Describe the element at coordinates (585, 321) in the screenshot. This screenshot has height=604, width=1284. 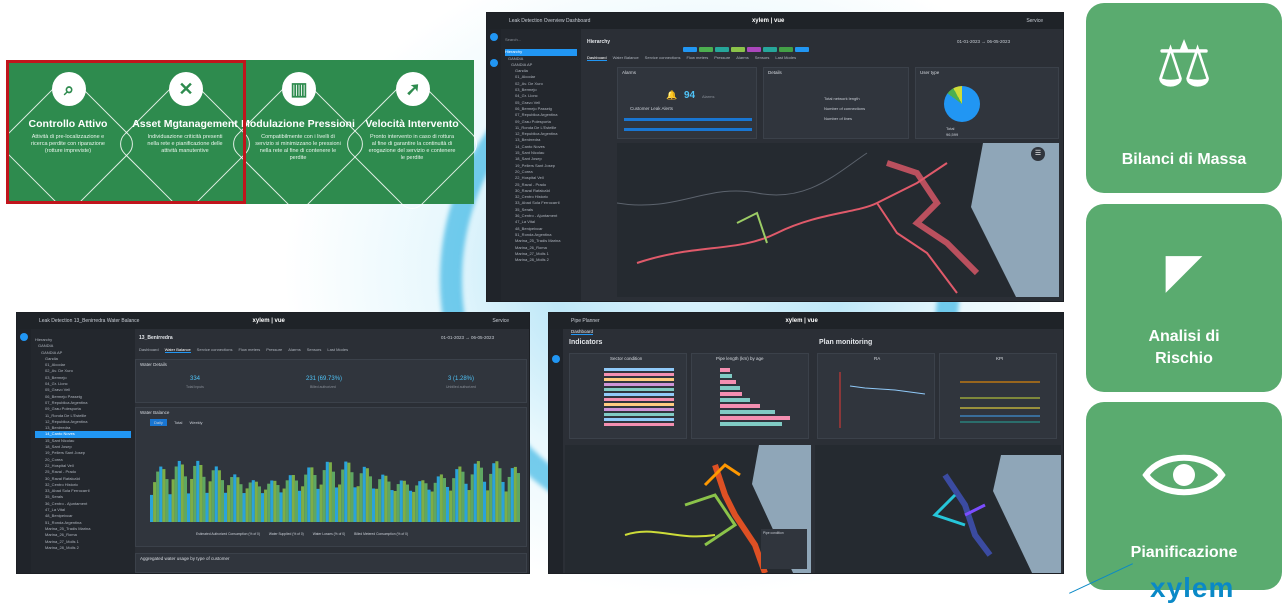
I see `app-name: Pipe Planner` at that location.